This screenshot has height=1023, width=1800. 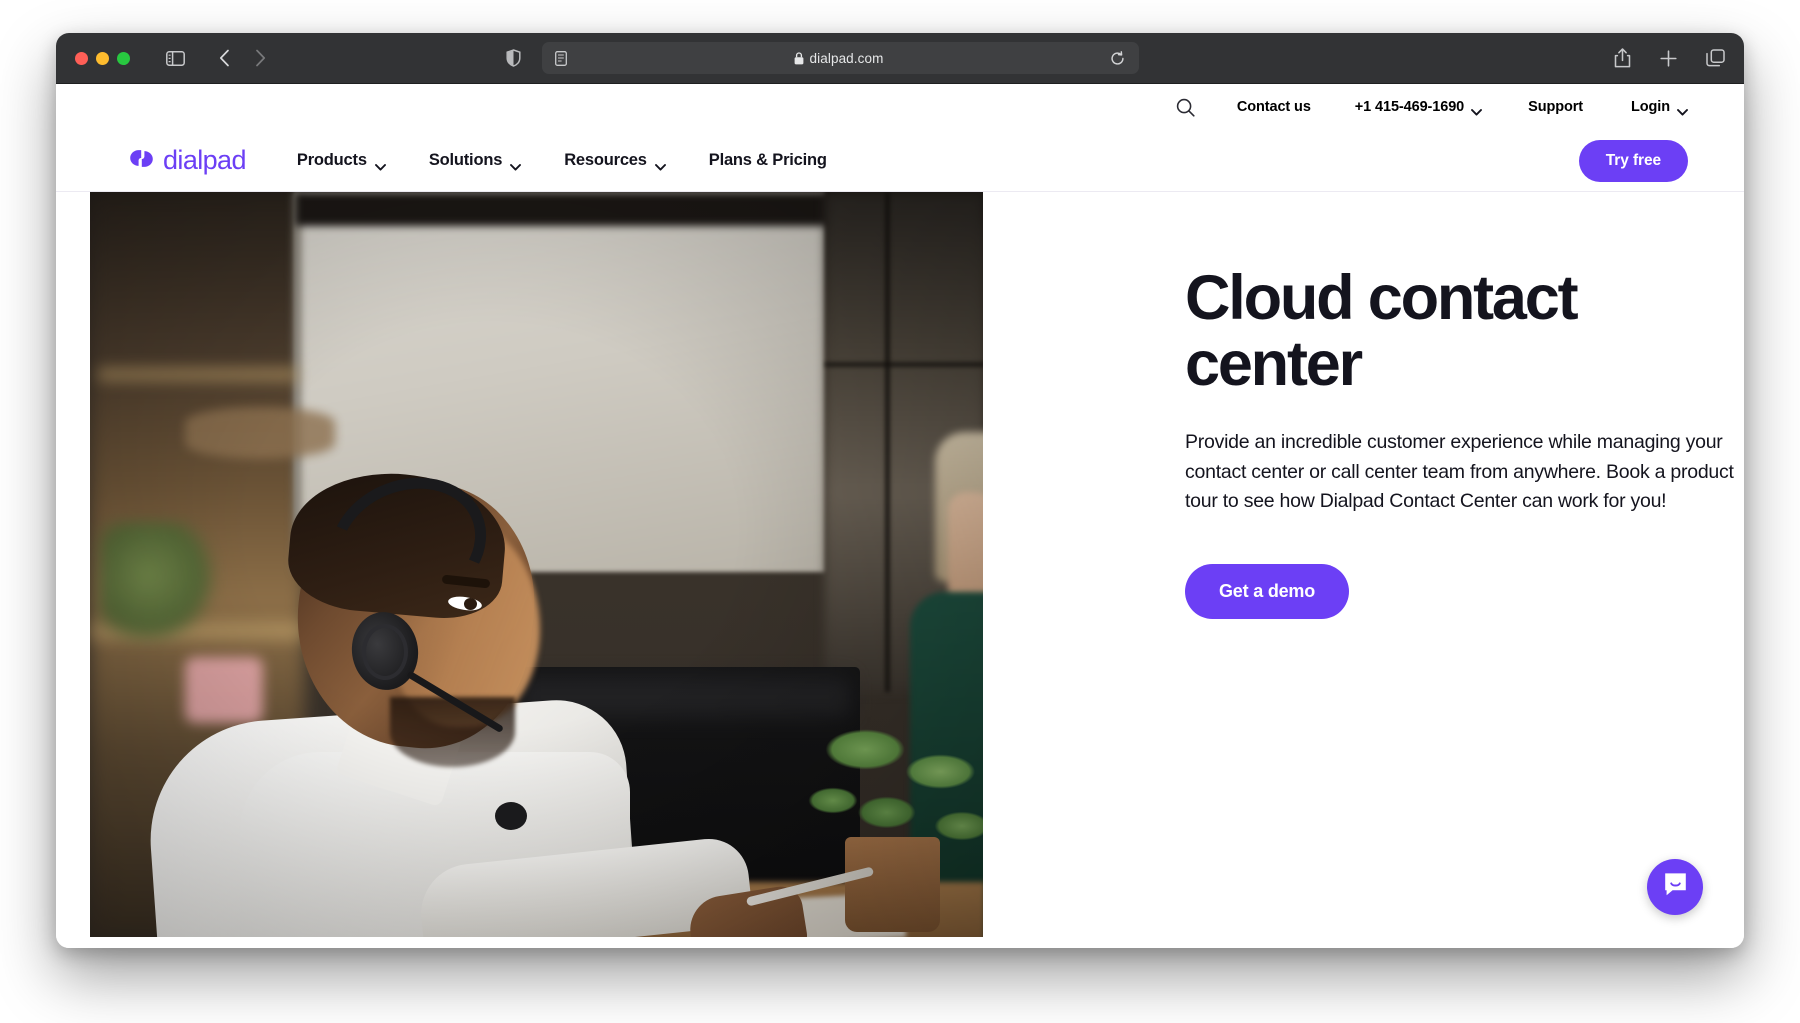 I want to click on nav-item-products: Products, so click(x=341, y=161).